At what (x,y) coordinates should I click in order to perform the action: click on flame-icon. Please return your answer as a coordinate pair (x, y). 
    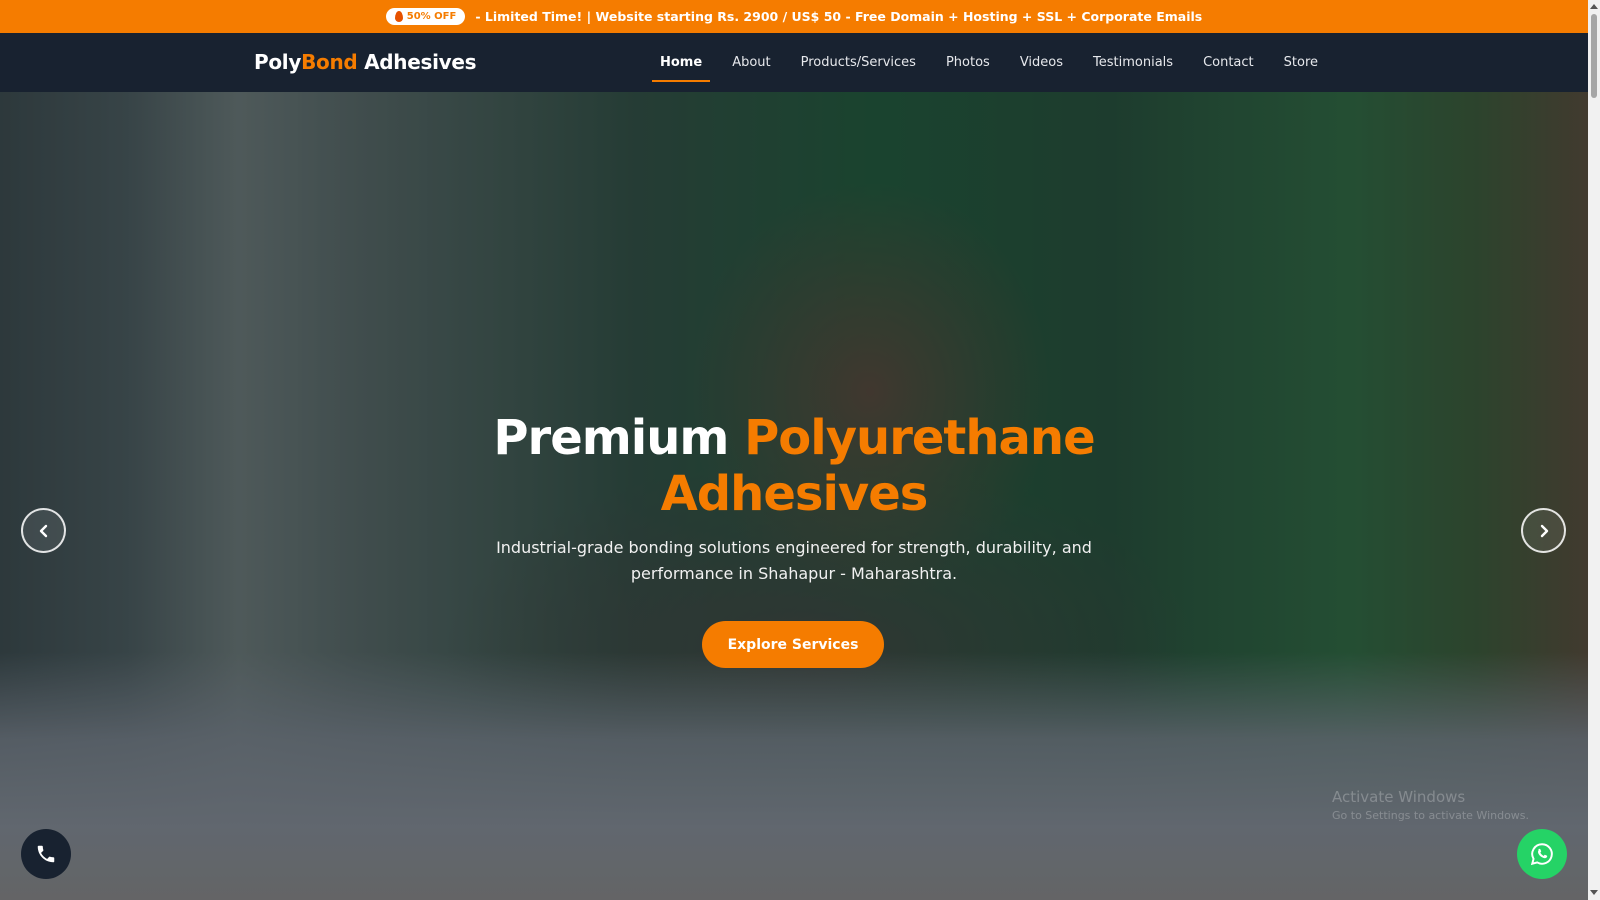
    Looking at the image, I should click on (398, 16).